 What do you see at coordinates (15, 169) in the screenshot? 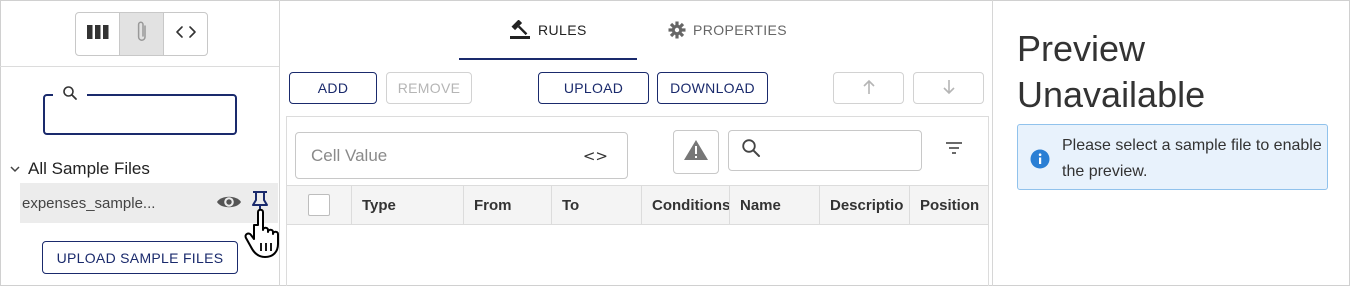
I see `chevron-down-icon` at bounding box center [15, 169].